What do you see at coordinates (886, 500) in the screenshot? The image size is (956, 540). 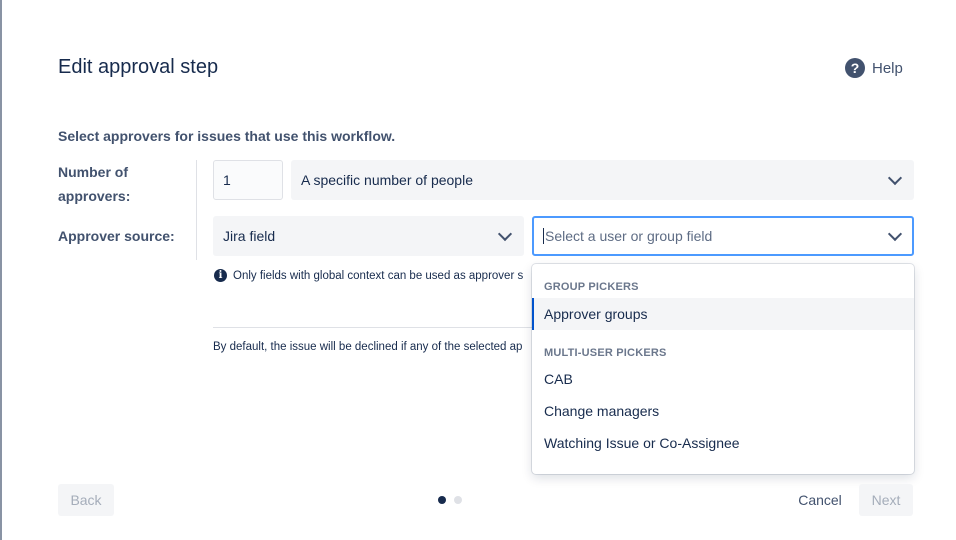 I see `next-button: Next` at bounding box center [886, 500].